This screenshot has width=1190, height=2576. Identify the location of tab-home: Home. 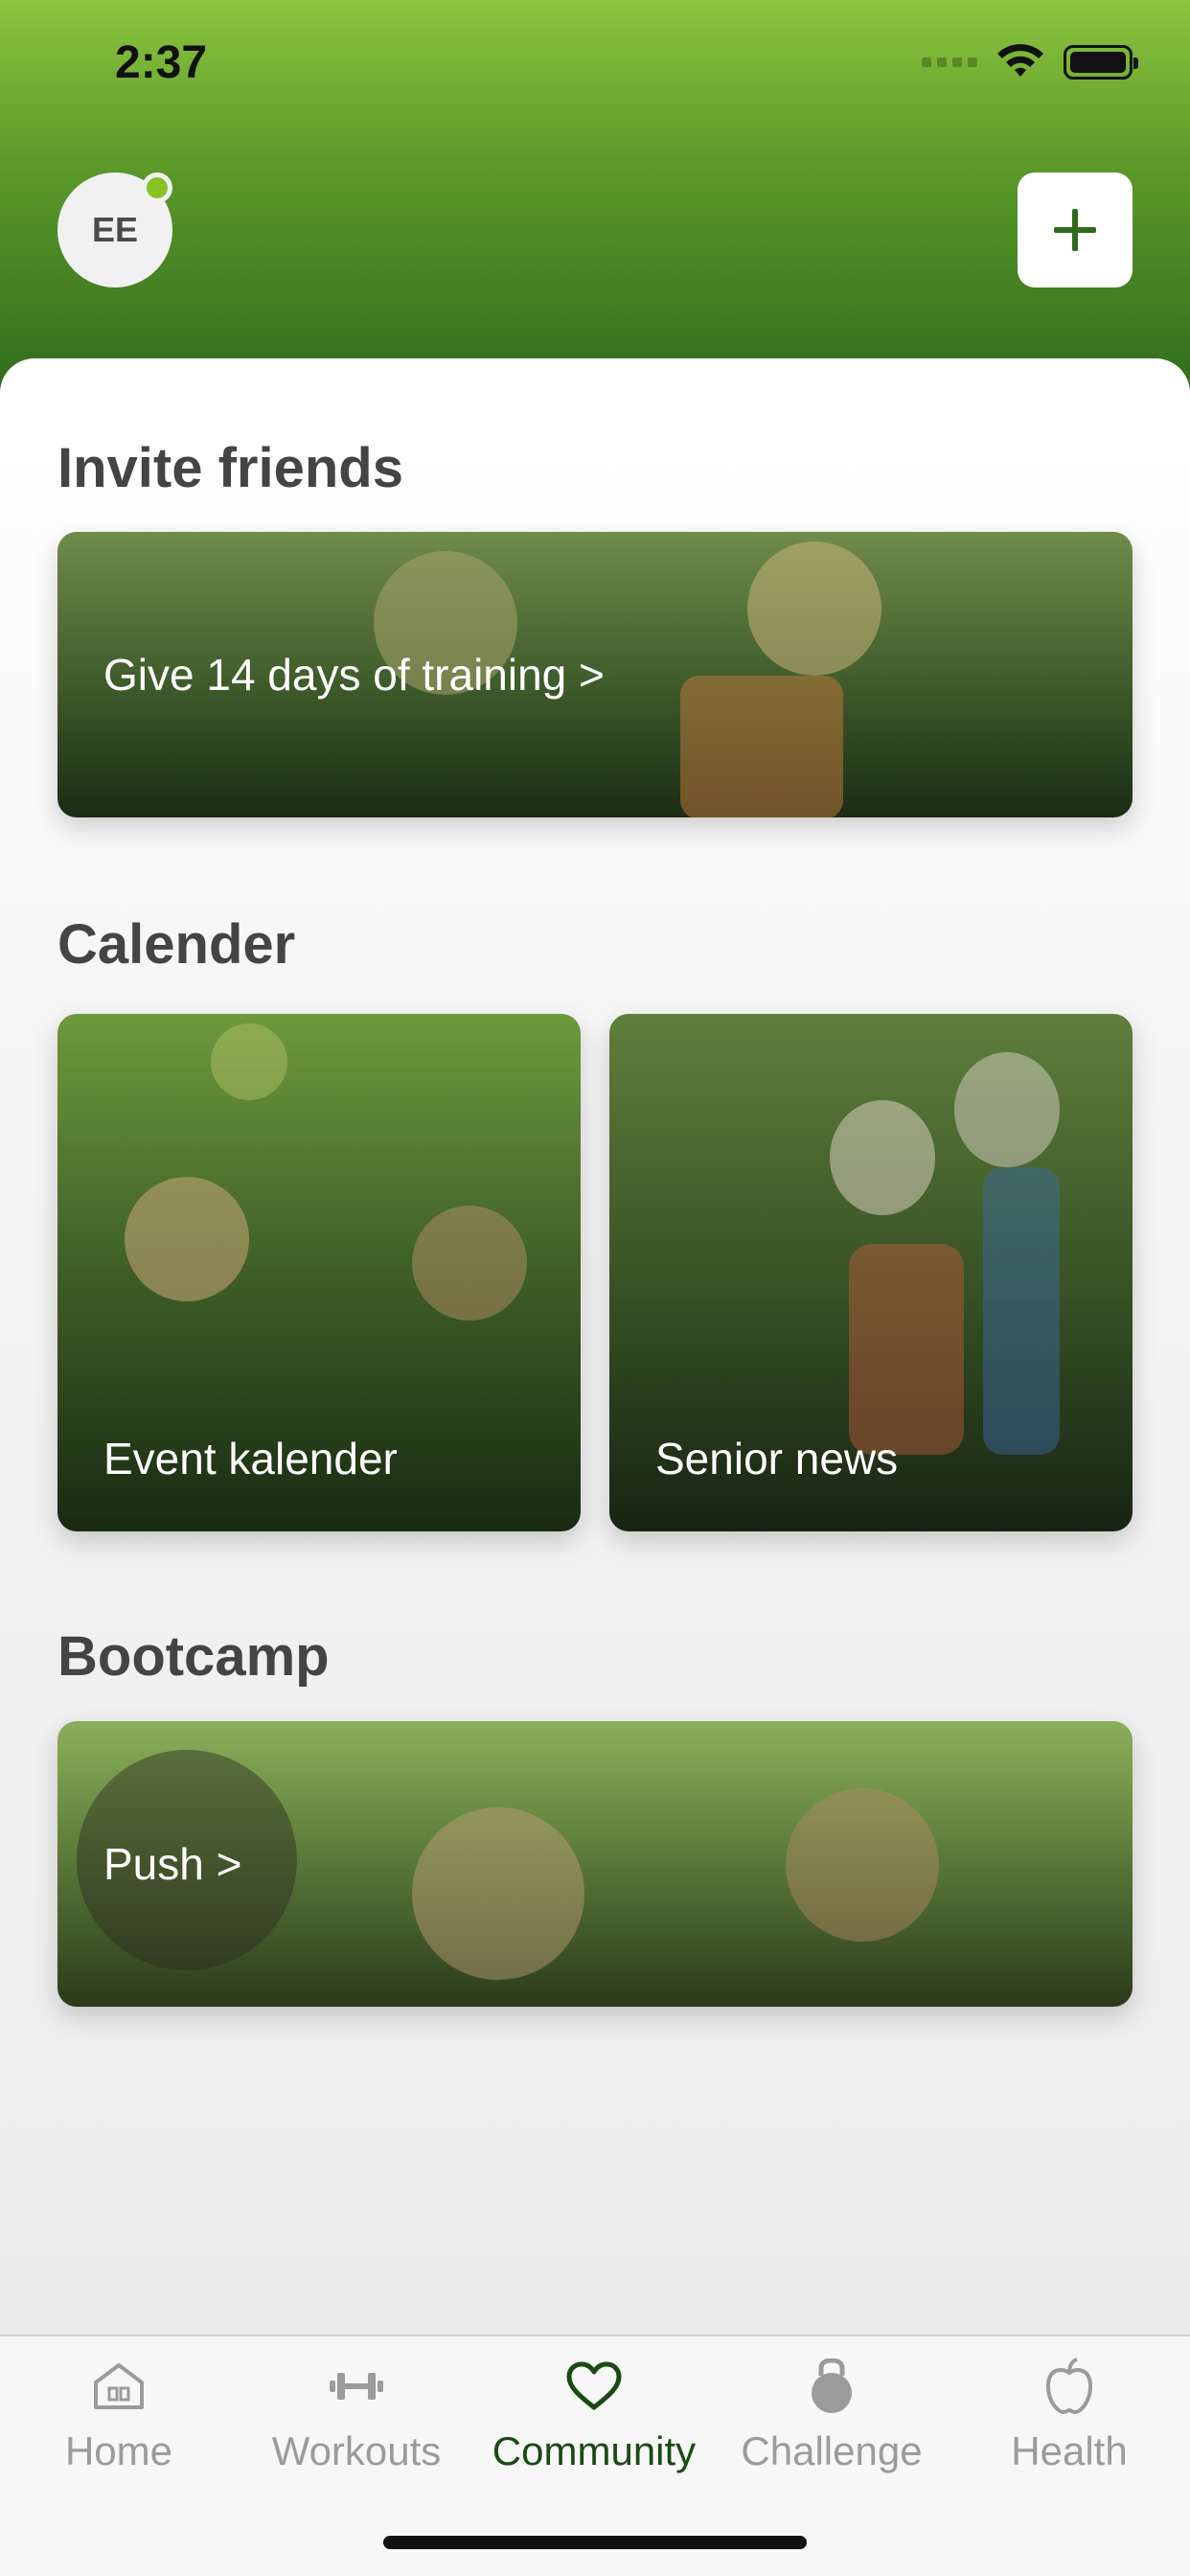
(119, 2427).